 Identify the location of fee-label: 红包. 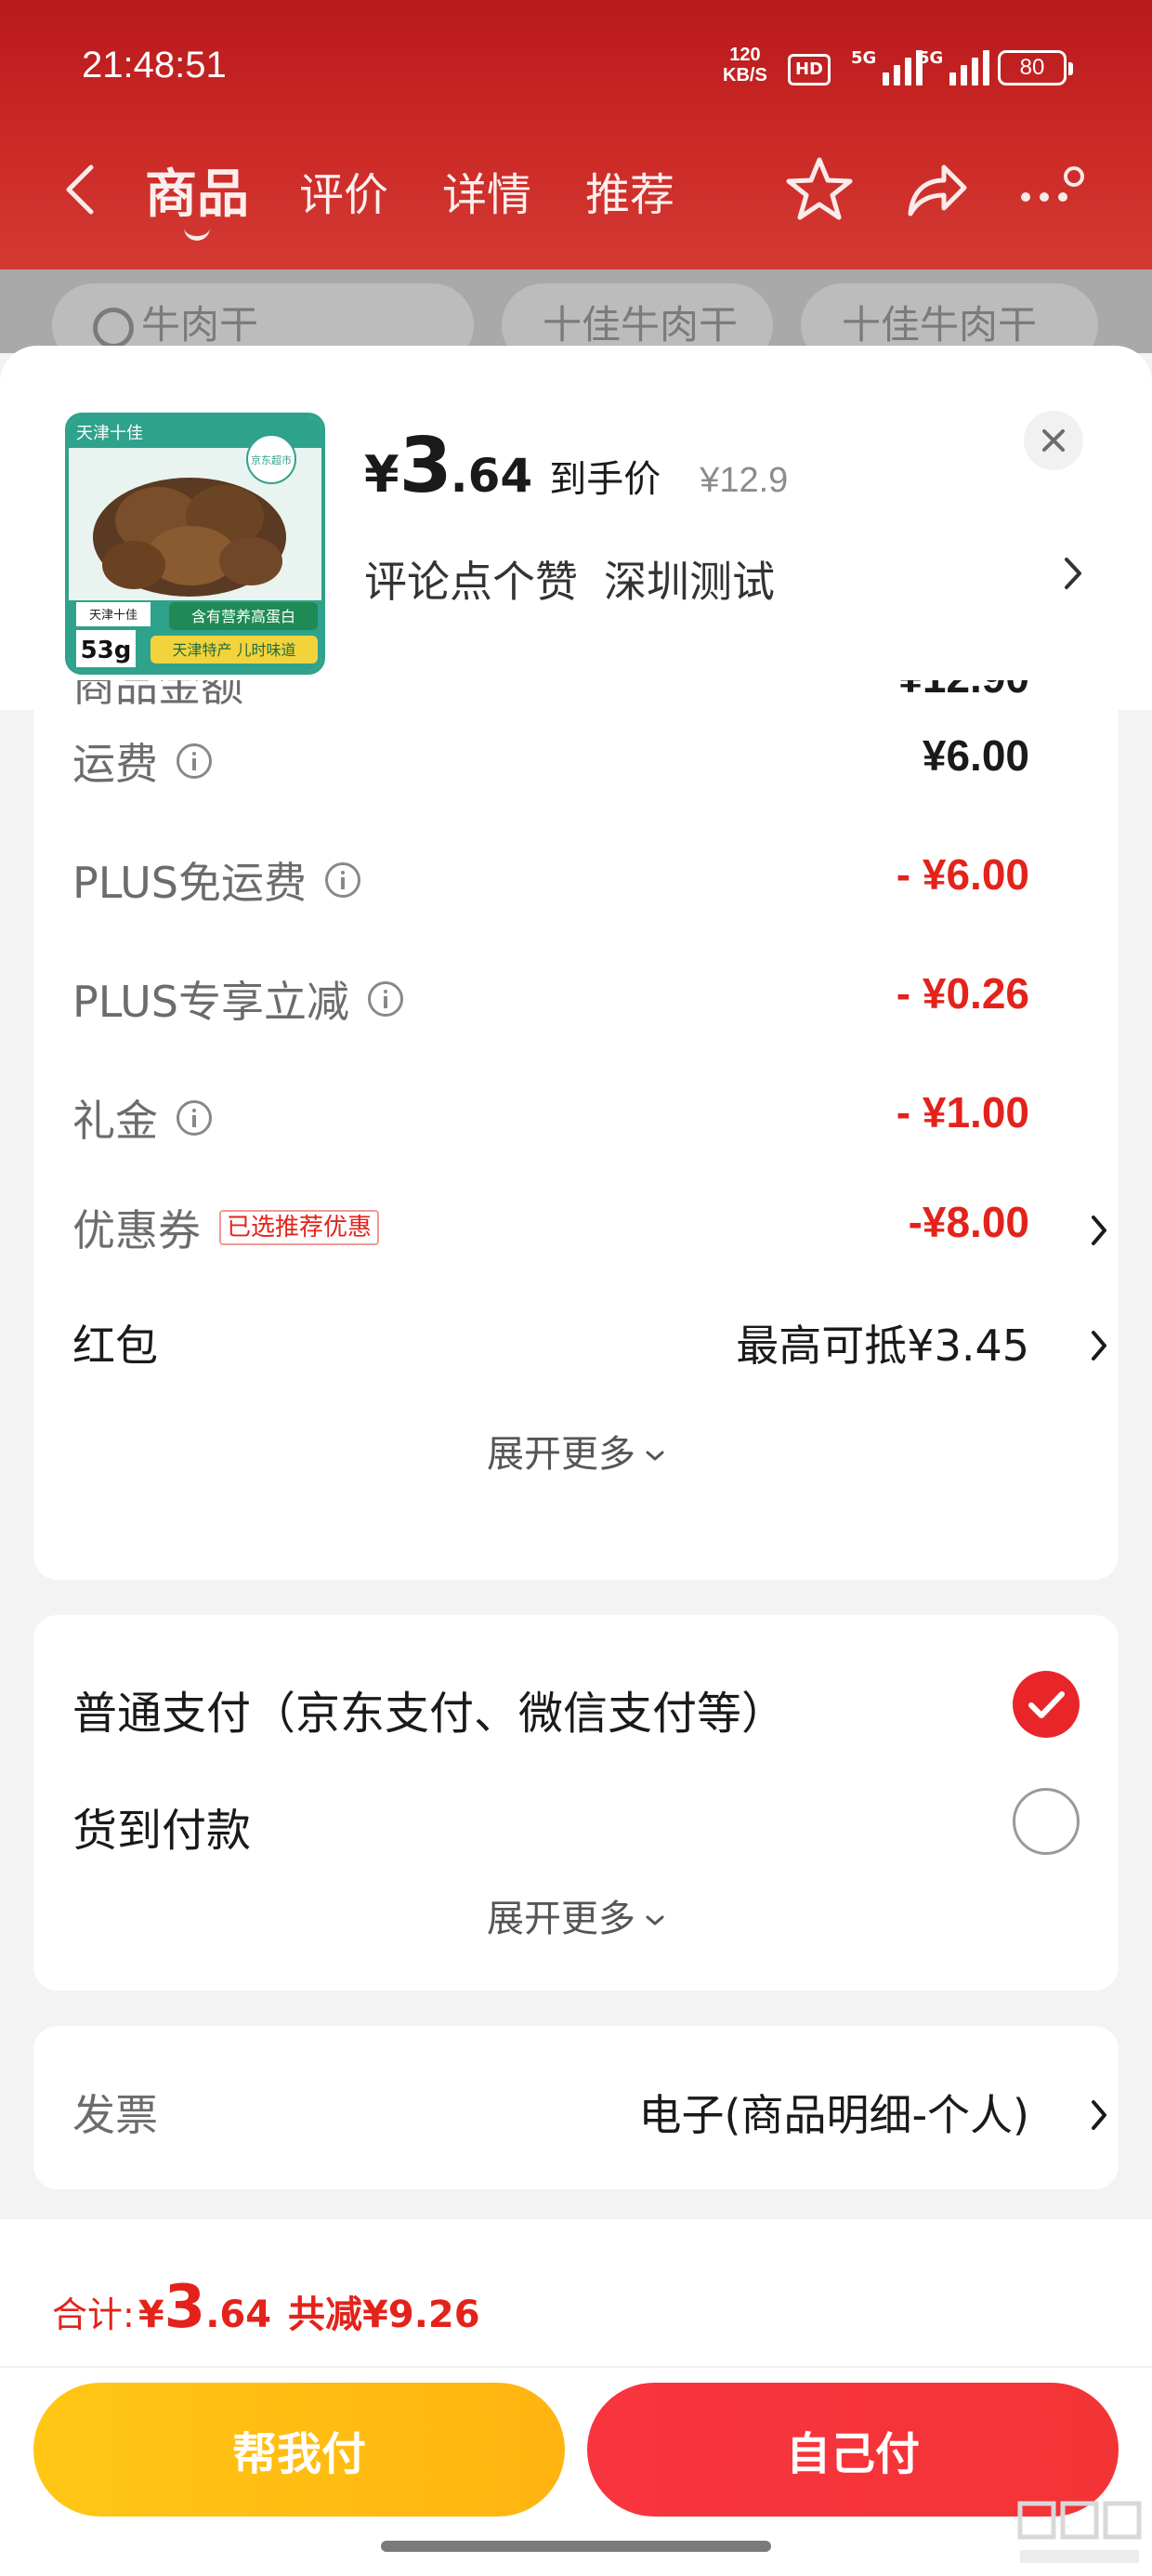
(115, 1342).